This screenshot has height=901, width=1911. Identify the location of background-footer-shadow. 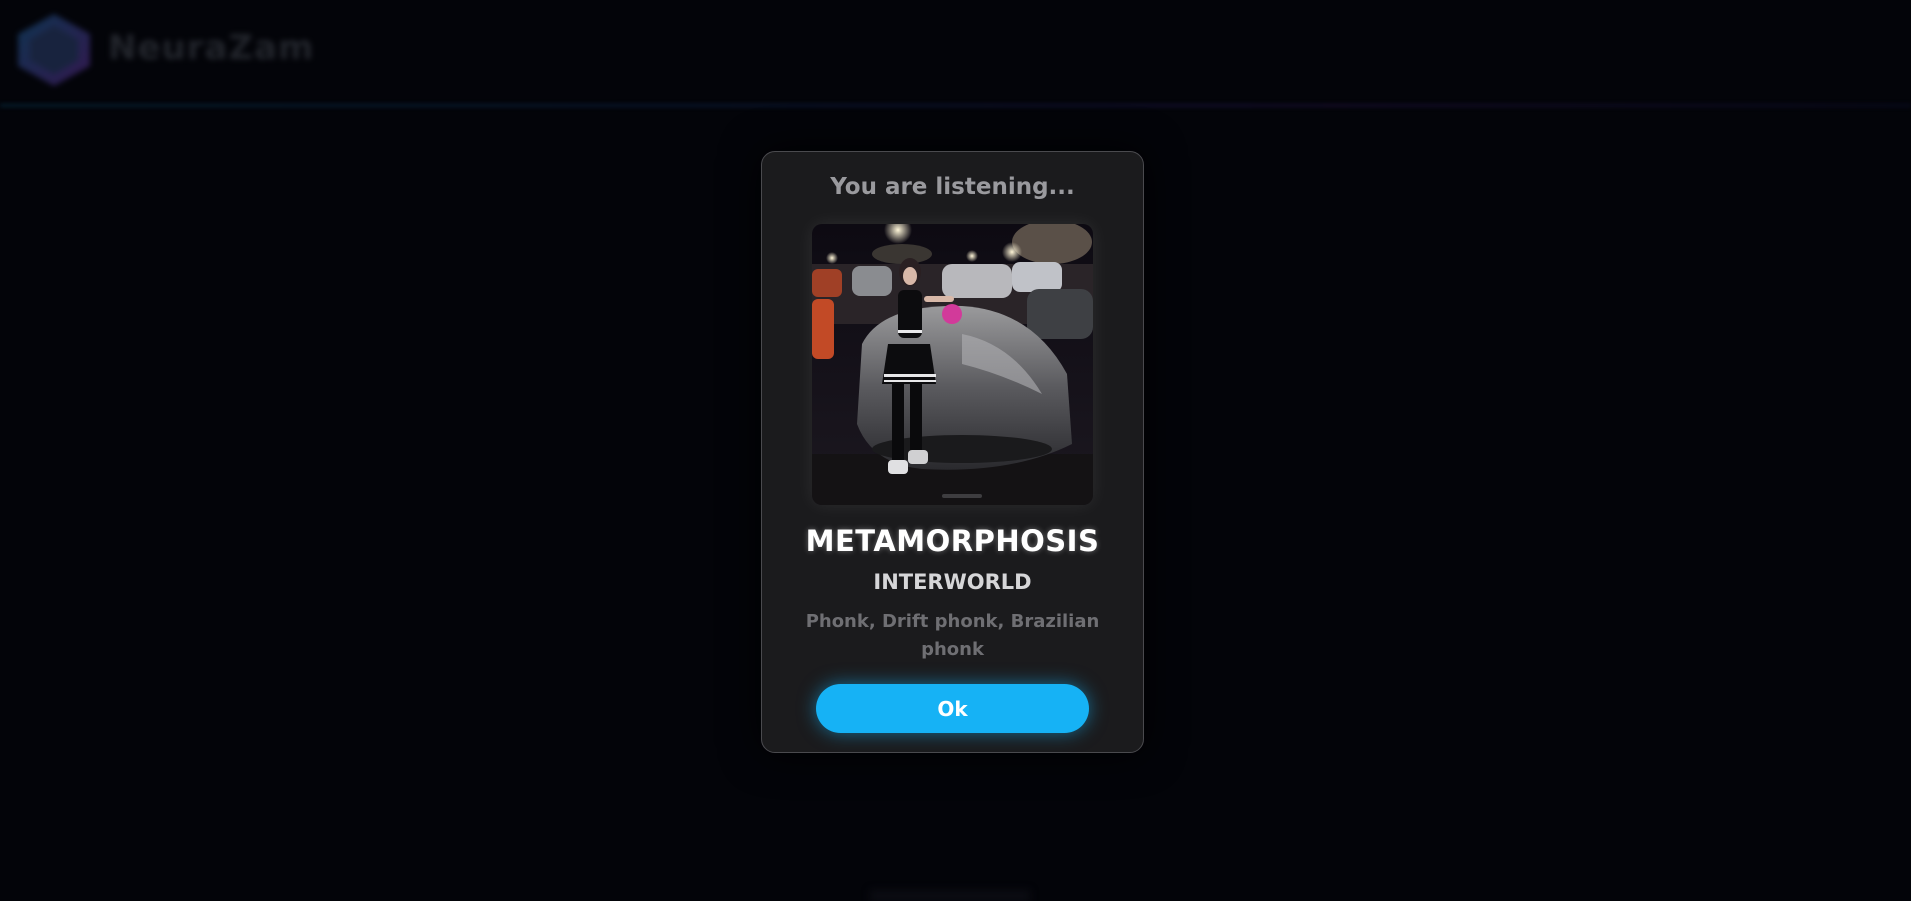
(950, 895).